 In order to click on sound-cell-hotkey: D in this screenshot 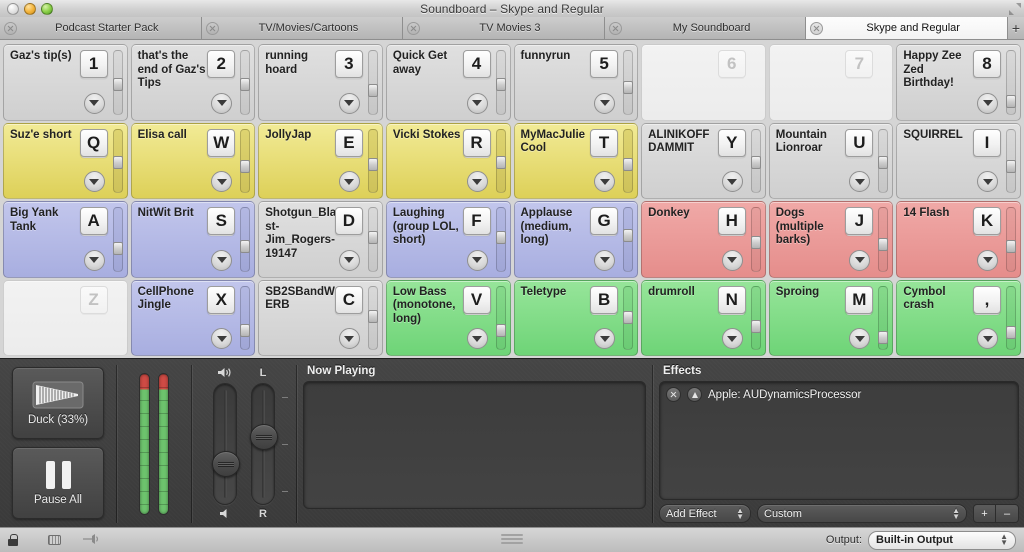, I will do `click(348, 221)`.